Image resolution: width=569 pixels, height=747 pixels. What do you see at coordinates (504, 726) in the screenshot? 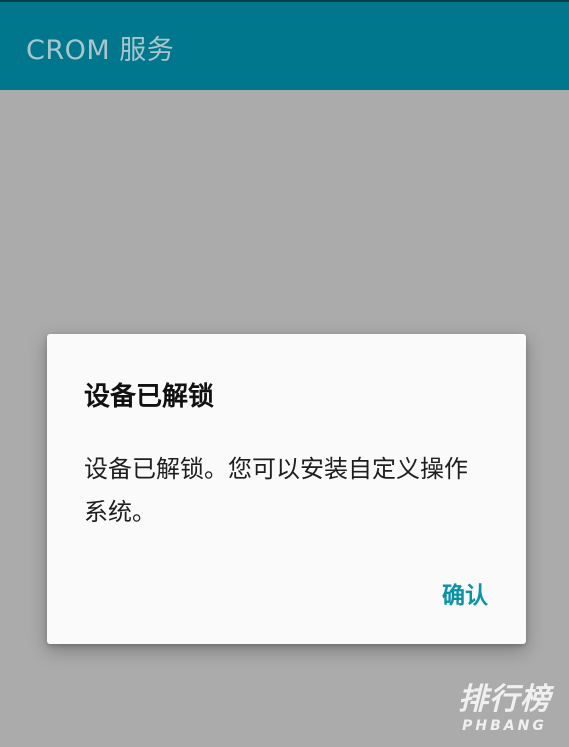
I see `watermark-english: PHBANG` at bounding box center [504, 726].